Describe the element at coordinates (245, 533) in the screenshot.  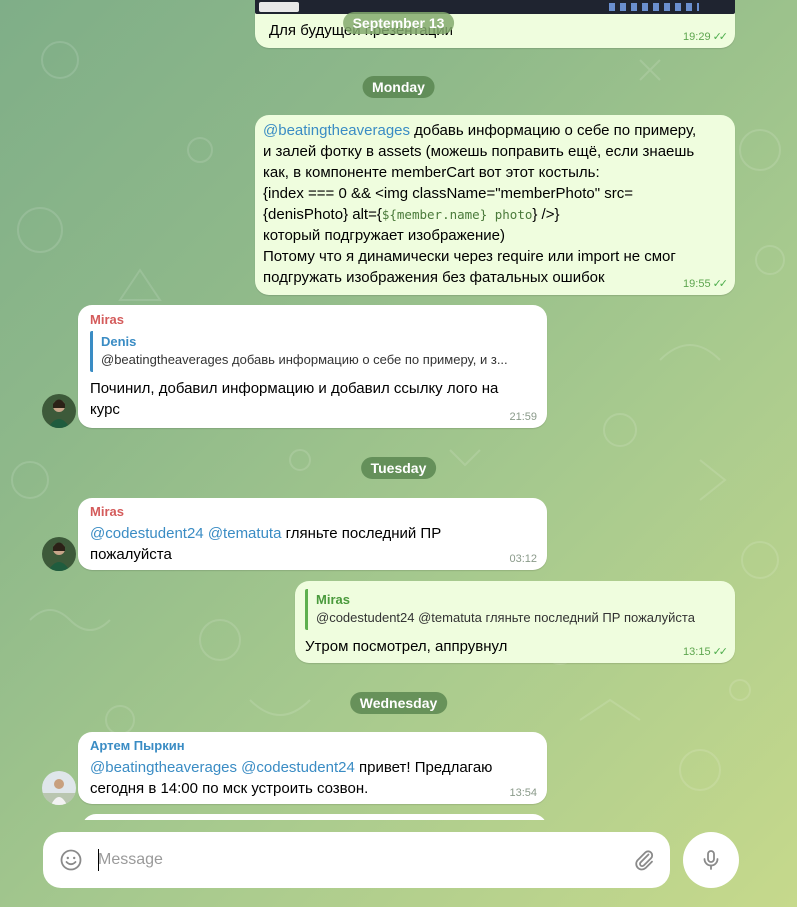
I see `mention-link: @tematuta` at that location.